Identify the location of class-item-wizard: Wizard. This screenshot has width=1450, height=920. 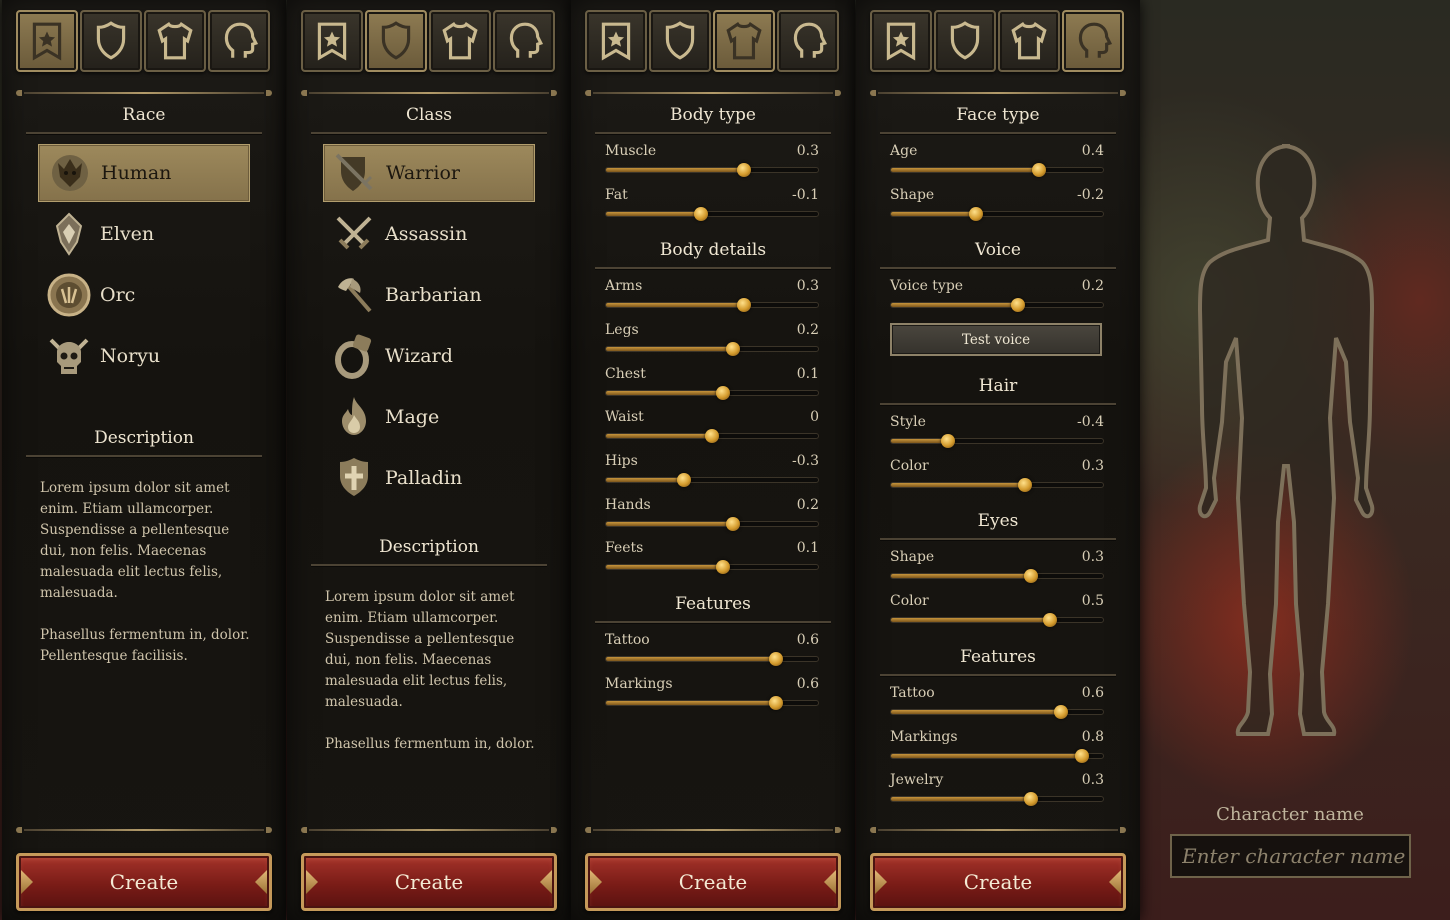
(429, 356).